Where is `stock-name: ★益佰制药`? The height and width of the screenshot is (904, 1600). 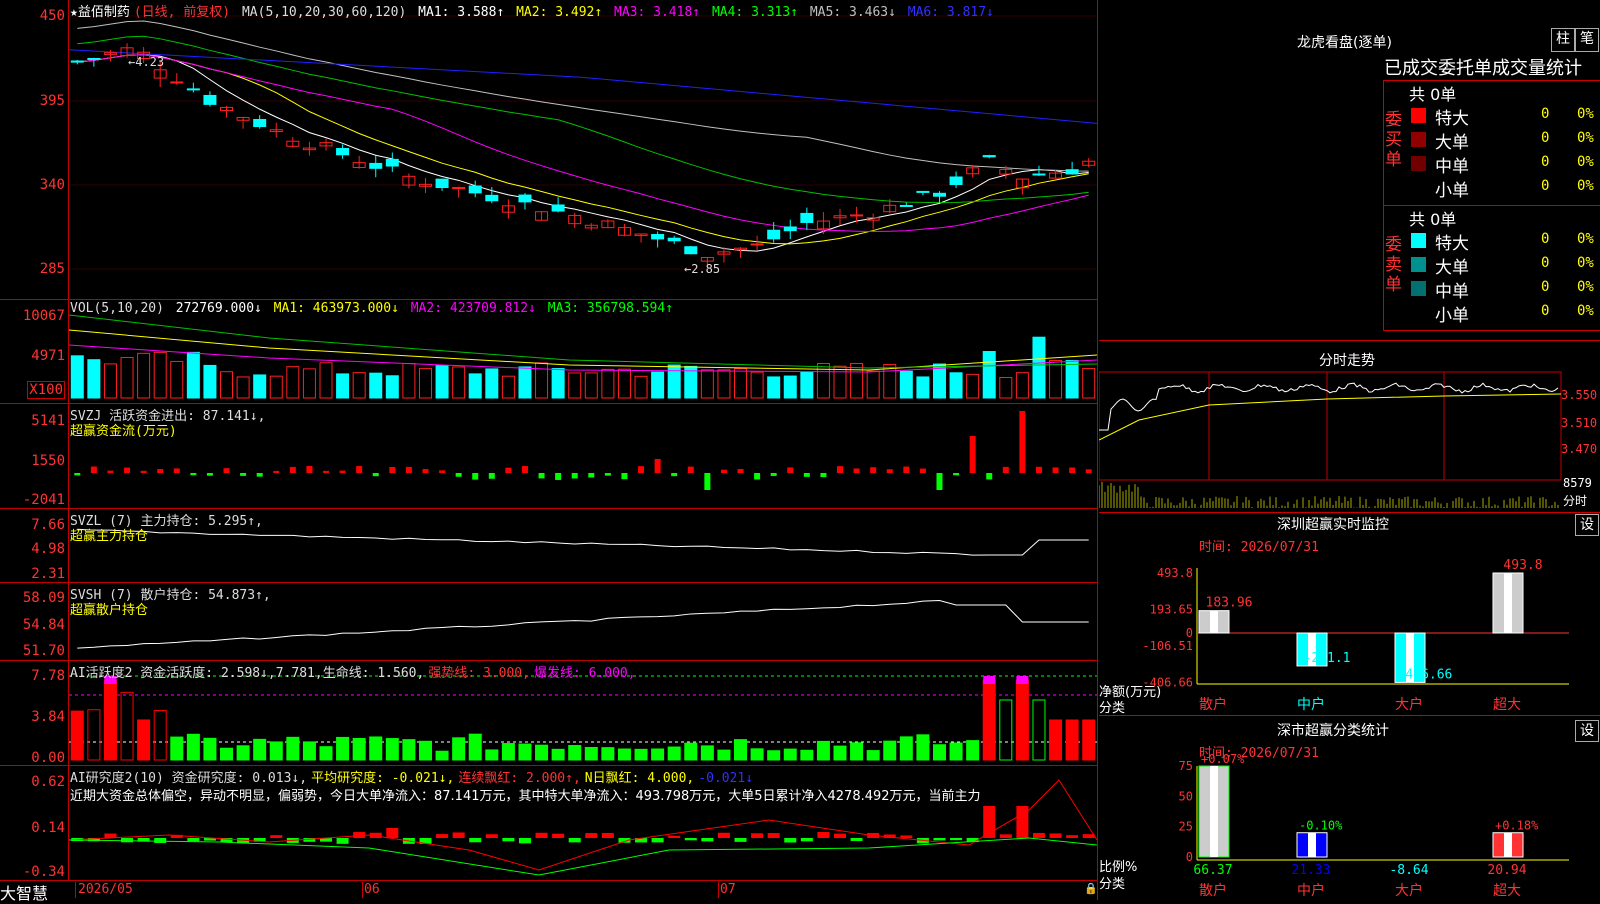 stock-name: ★益佰制药 is located at coordinates (100, 12).